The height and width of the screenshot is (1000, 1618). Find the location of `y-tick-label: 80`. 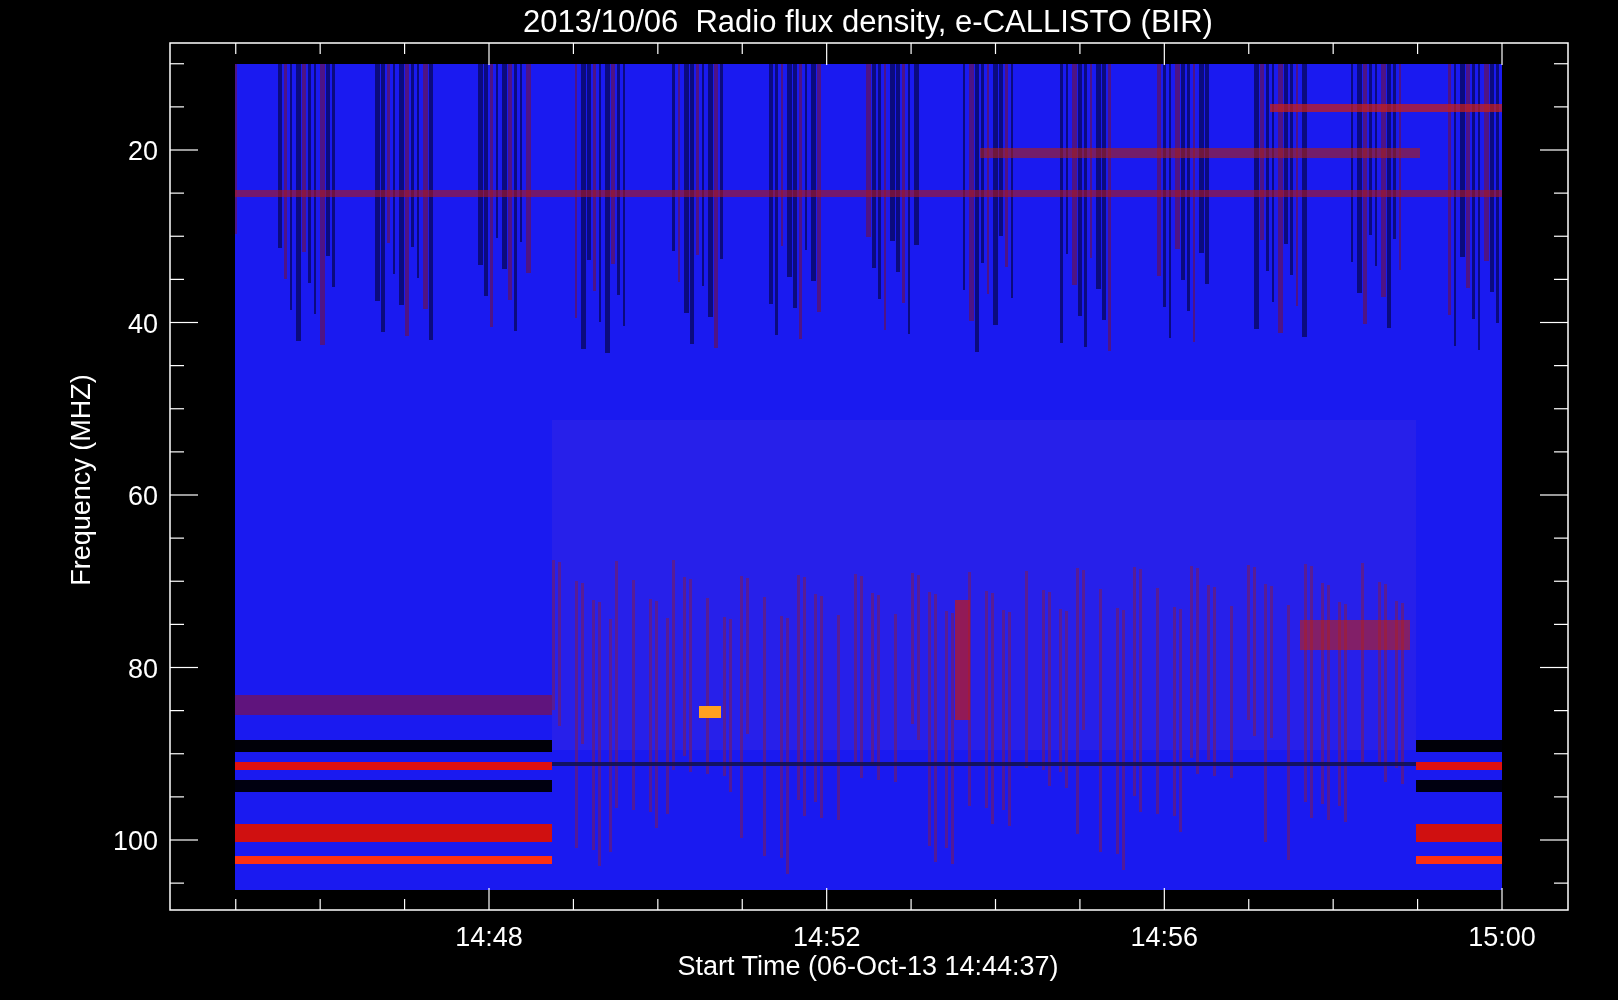

y-tick-label: 80 is located at coordinates (142, 668).